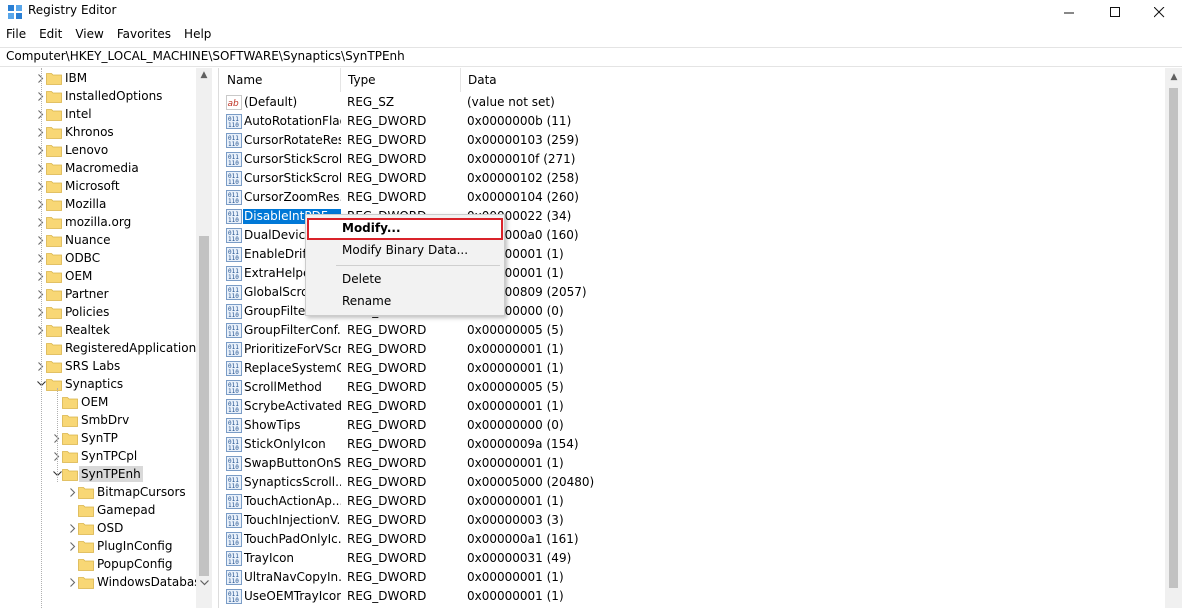  Describe the element at coordinates (198, 35) in the screenshot. I see `menu-help: Help` at that location.